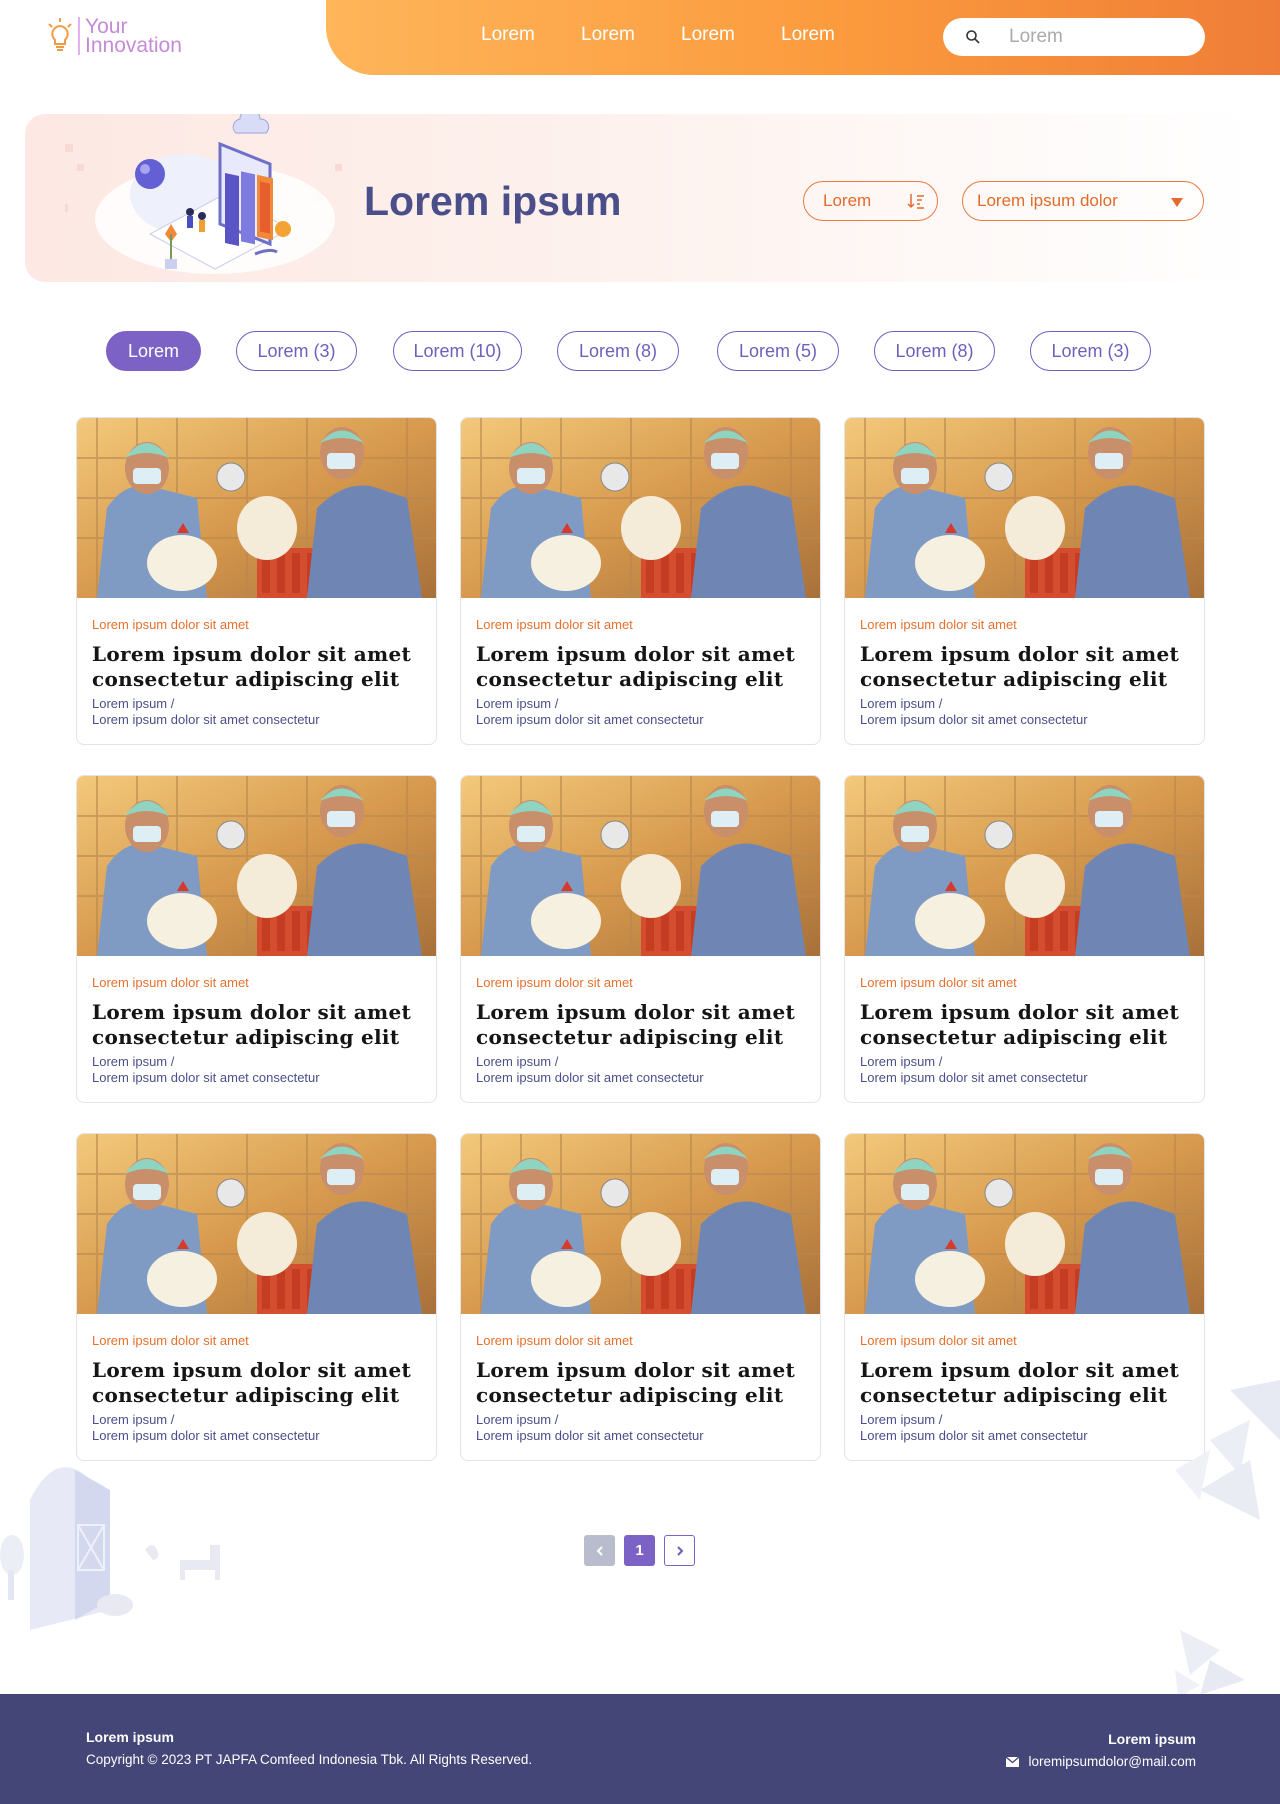  I want to click on footer-email: loremipsumdolor@mail.com, so click(1101, 1761).